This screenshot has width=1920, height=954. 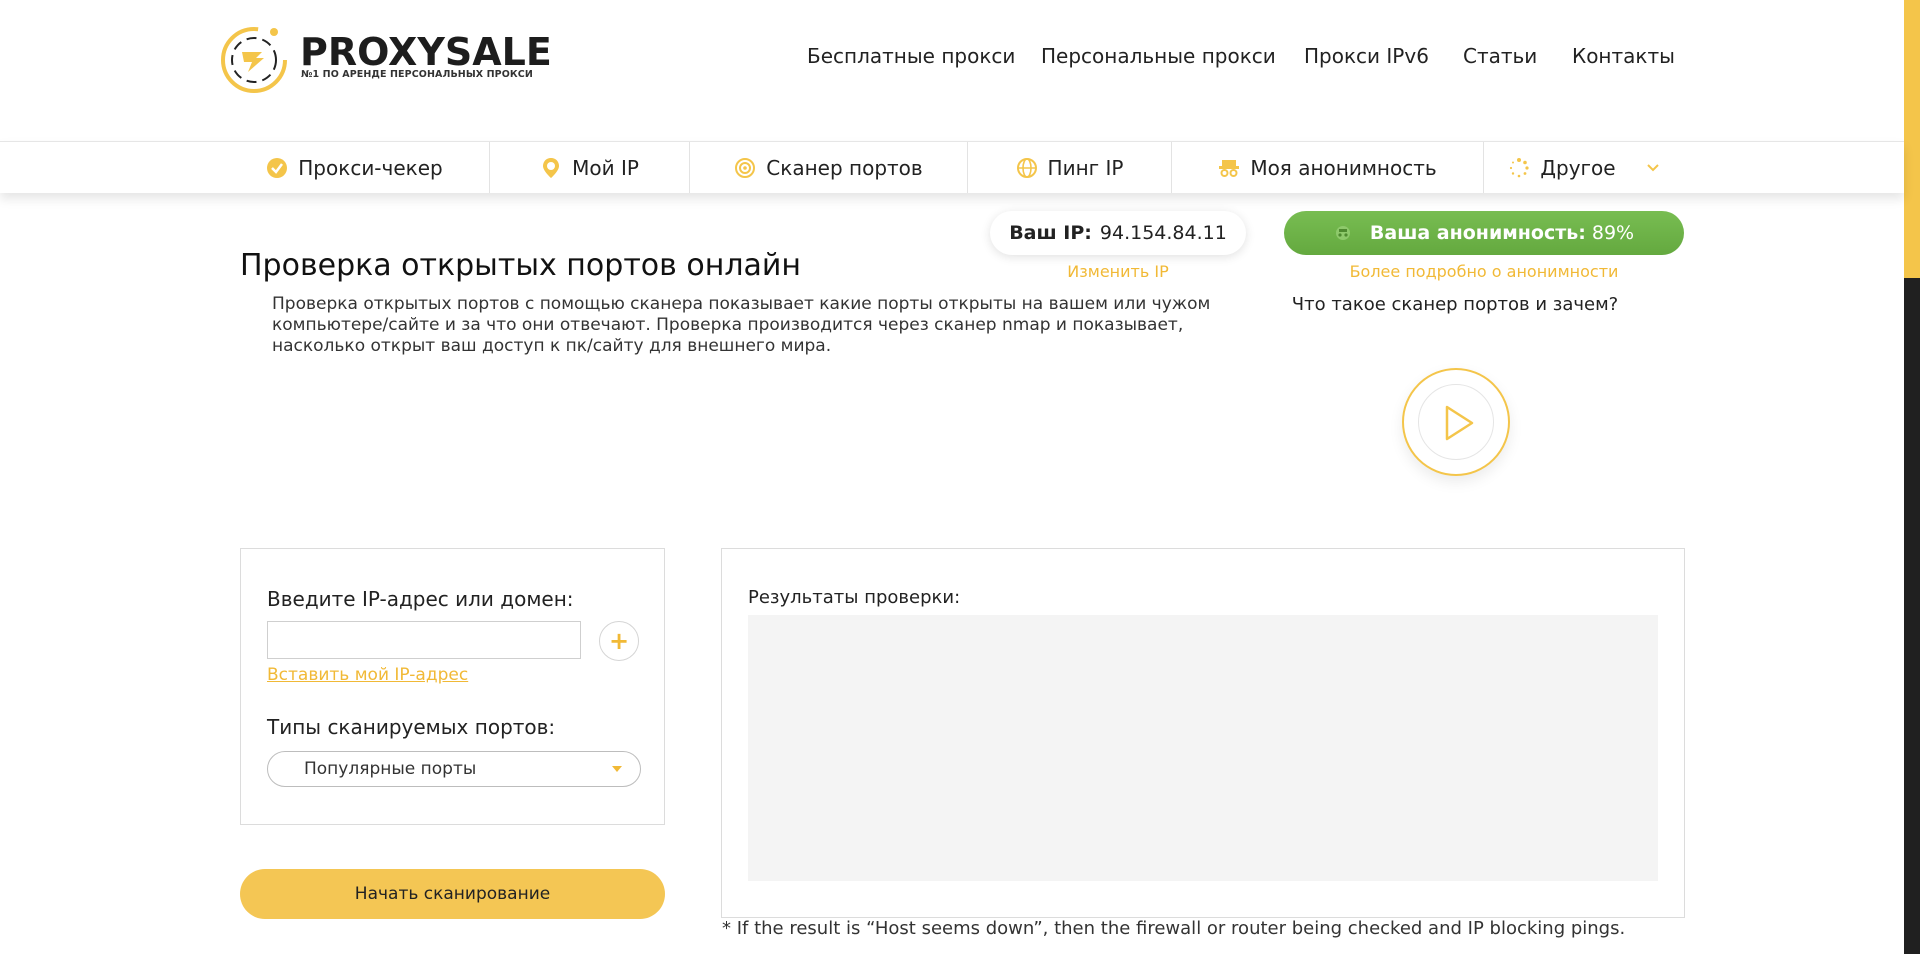 What do you see at coordinates (367, 675) in the screenshot?
I see `insert-my-ip-link: Вставить мой IP-адрес` at bounding box center [367, 675].